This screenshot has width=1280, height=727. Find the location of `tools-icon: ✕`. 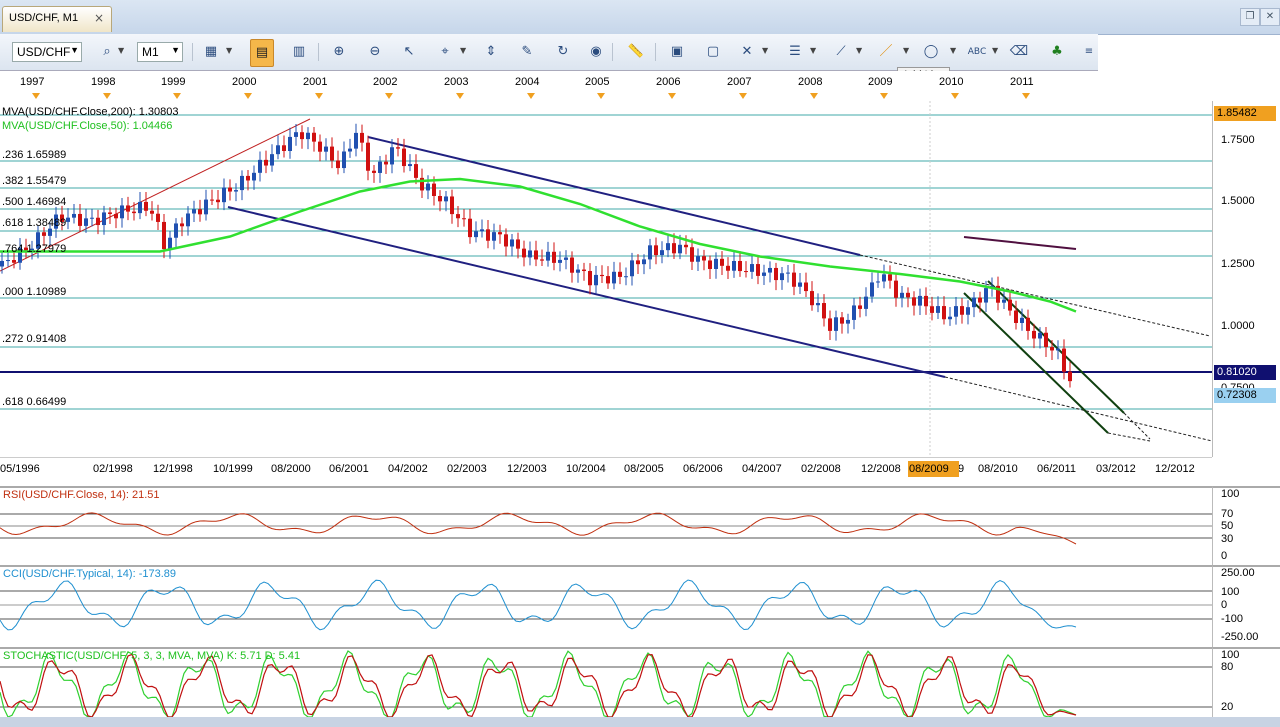

tools-icon: ✕ is located at coordinates (747, 52).